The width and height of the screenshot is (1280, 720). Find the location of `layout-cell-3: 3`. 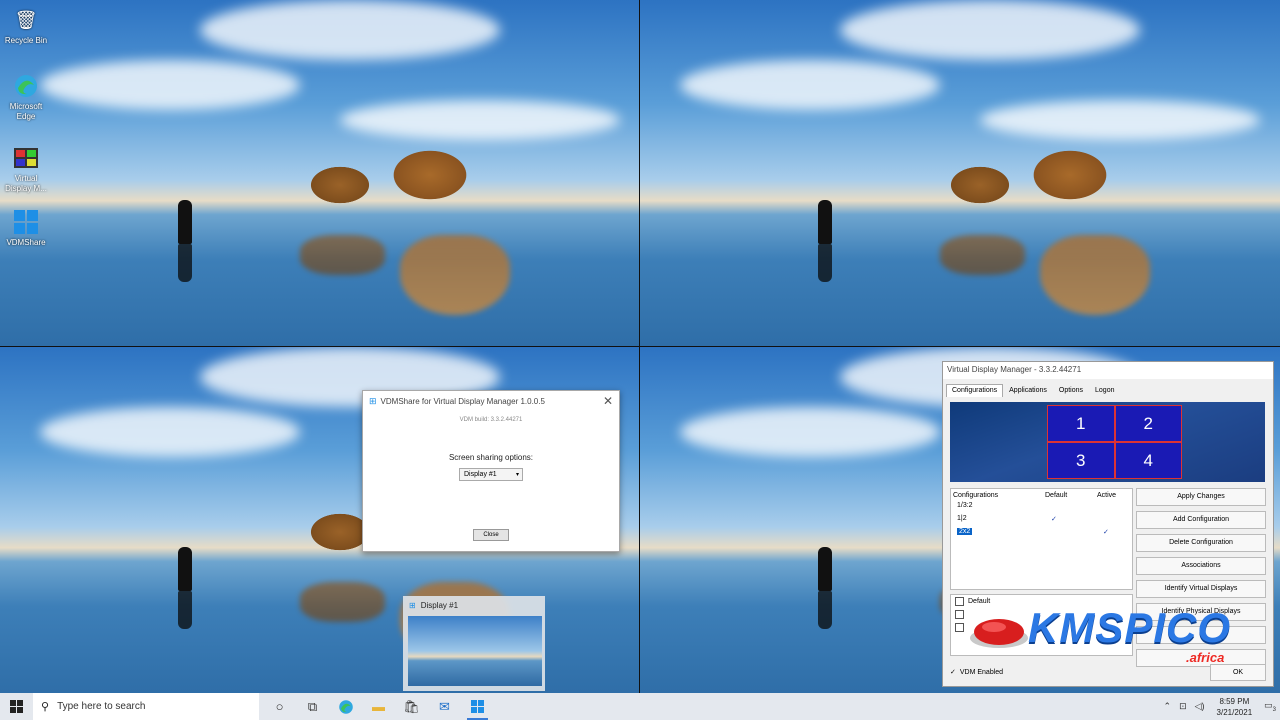

layout-cell-3: 3 is located at coordinates (1081, 460).